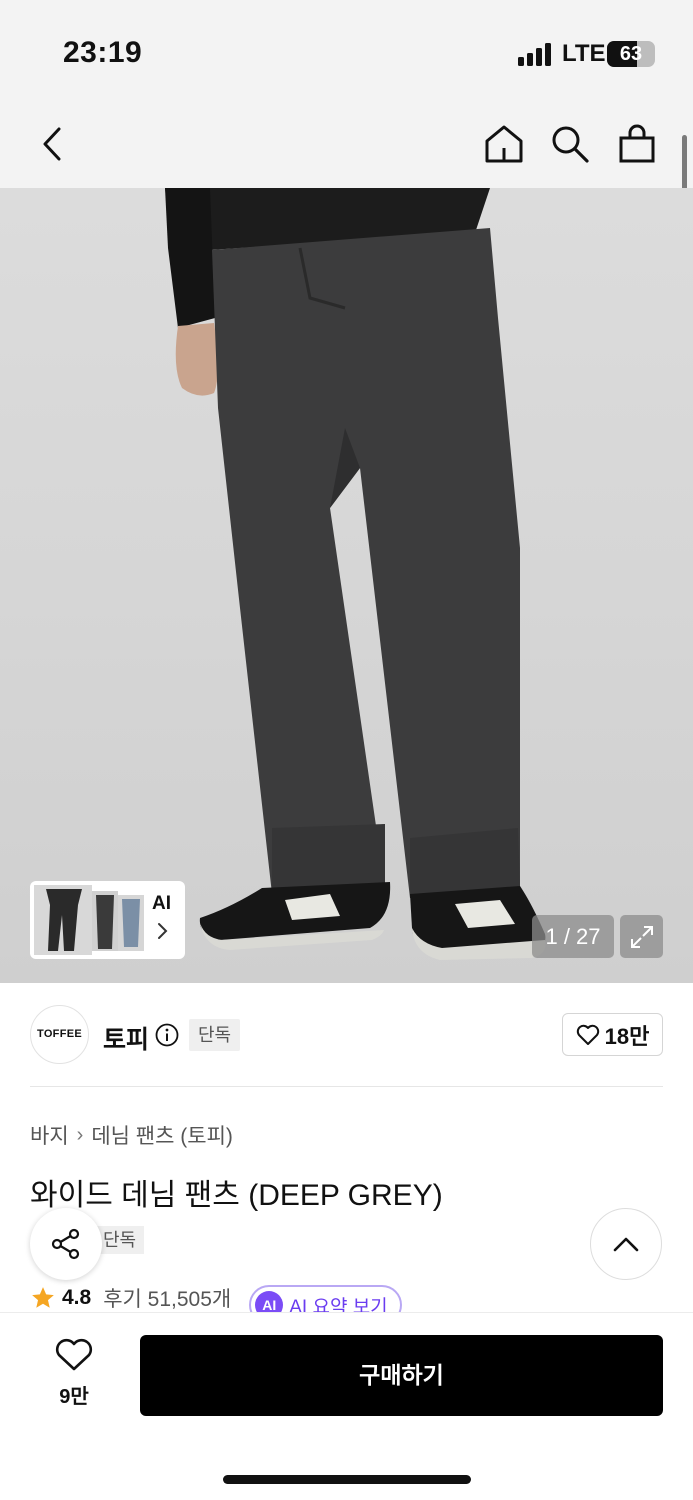 The width and height of the screenshot is (693, 1500). I want to click on rating-row: 4.8 후기 51,505개 AI AI 요약 보기, so click(216, 1298).